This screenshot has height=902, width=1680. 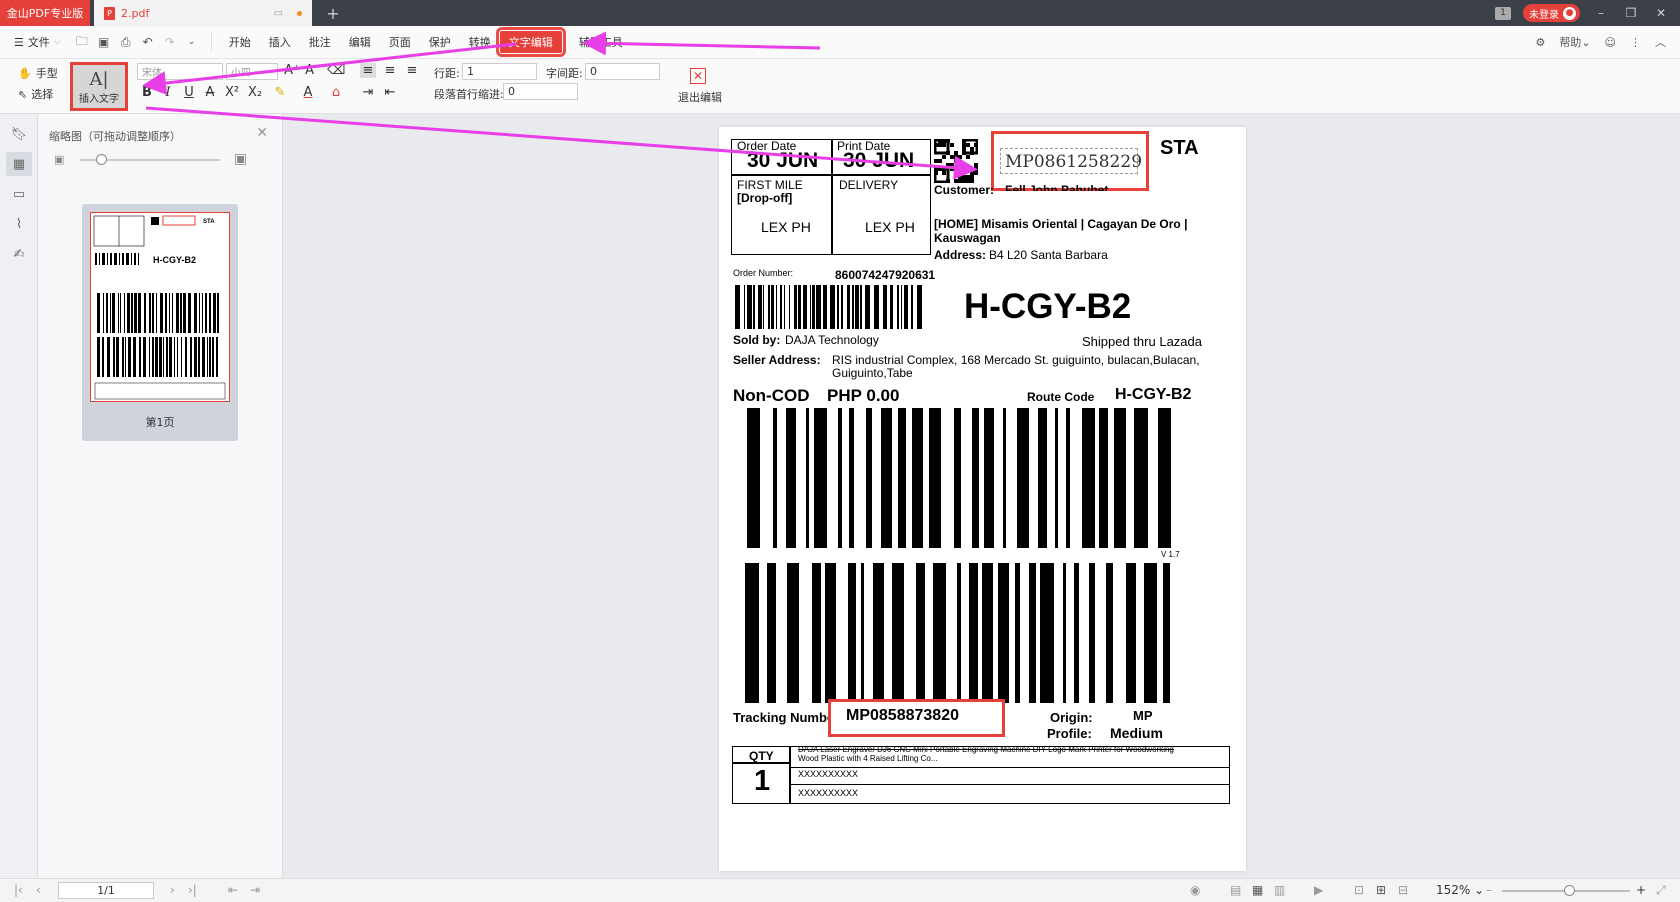 What do you see at coordinates (106, 890) in the screenshot?
I see `page-number-input: 1/1` at bounding box center [106, 890].